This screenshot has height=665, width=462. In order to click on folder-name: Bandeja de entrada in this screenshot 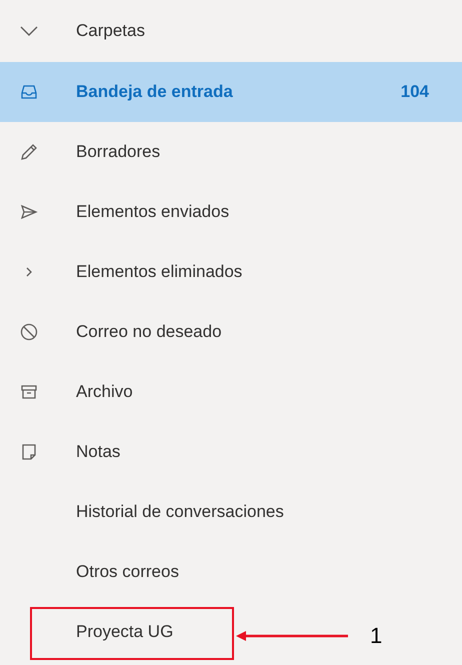, I will do `click(154, 91)`.